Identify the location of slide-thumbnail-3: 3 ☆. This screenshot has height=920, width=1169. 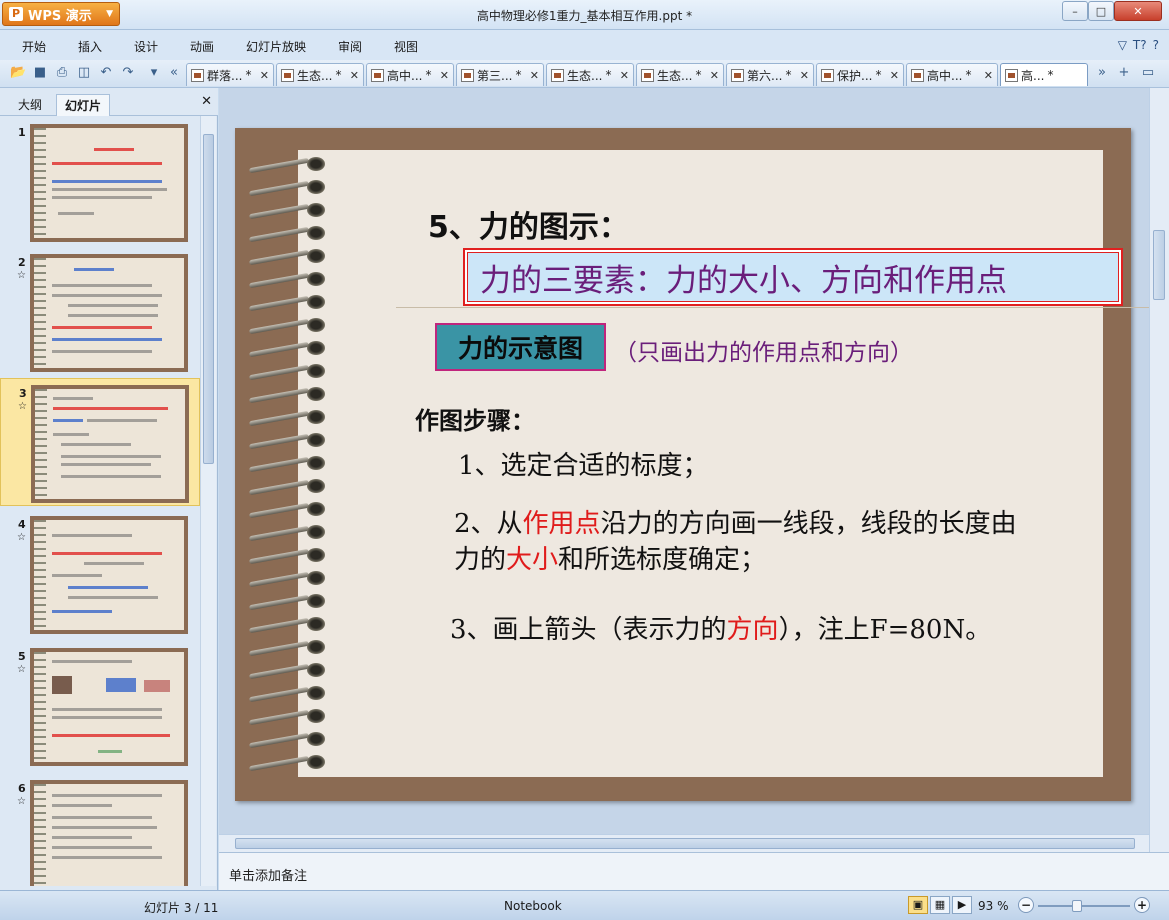
(100, 442).